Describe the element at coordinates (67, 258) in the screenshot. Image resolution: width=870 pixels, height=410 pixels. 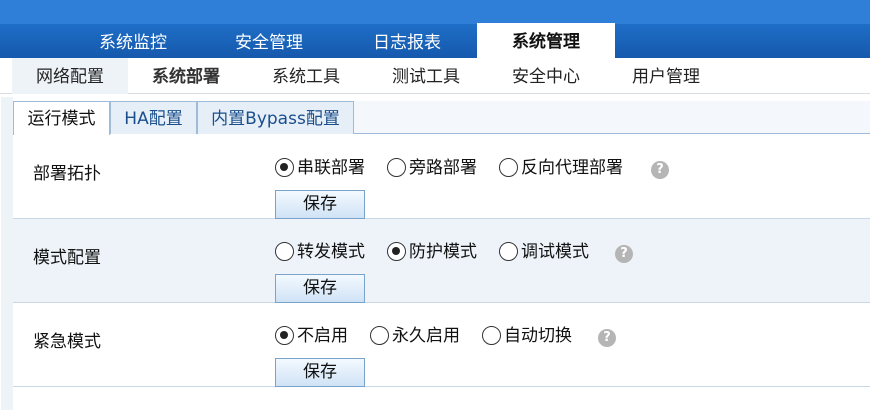
I see `row-label: 模式配置` at that location.